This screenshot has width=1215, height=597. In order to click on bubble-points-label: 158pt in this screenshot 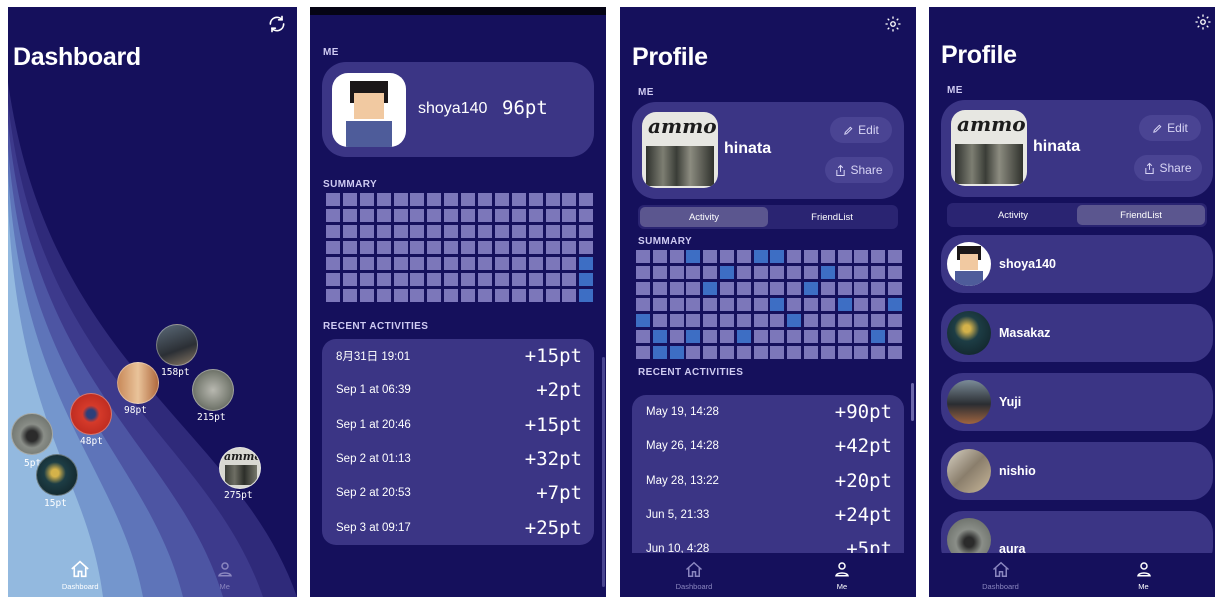, I will do `click(175, 372)`.